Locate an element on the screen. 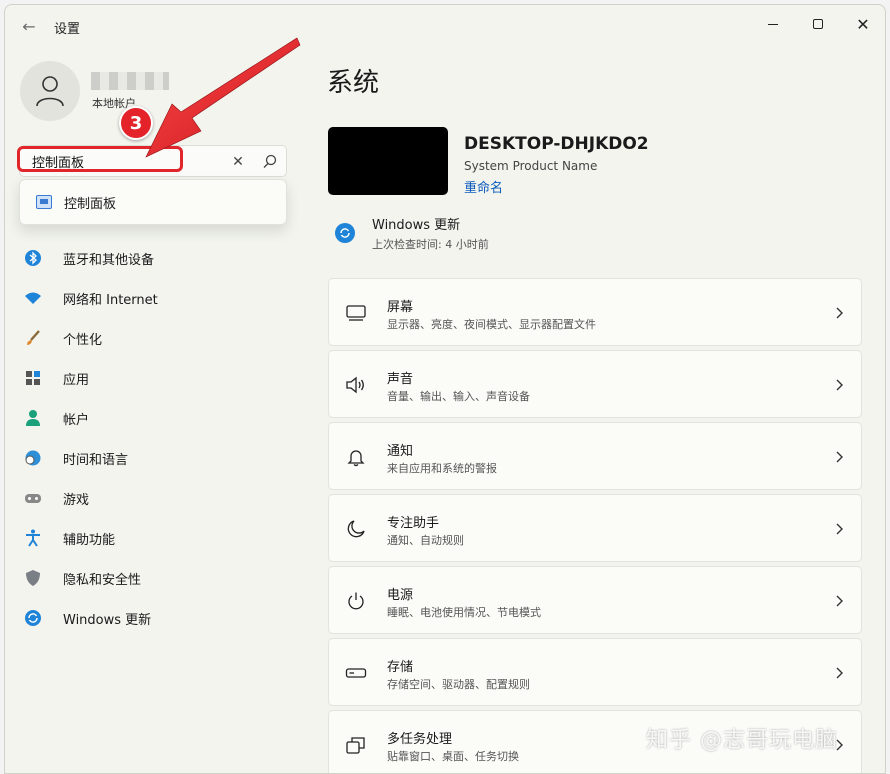 The height and width of the screenshot is (774, 890). storage-icon is located at coordinates (356, 673).